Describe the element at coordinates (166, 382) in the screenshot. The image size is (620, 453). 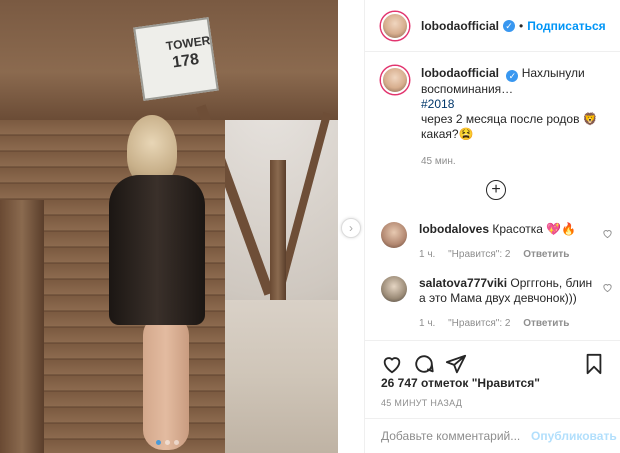
I see `person-legs` at that location.